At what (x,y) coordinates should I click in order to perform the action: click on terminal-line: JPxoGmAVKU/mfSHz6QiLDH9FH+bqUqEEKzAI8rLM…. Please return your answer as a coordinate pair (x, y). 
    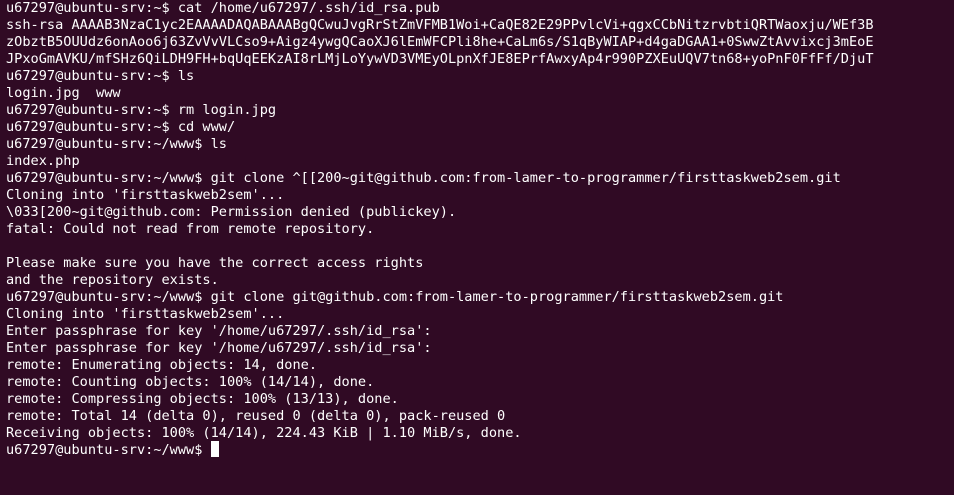
    Looking at the image, I should click on (440, 59).